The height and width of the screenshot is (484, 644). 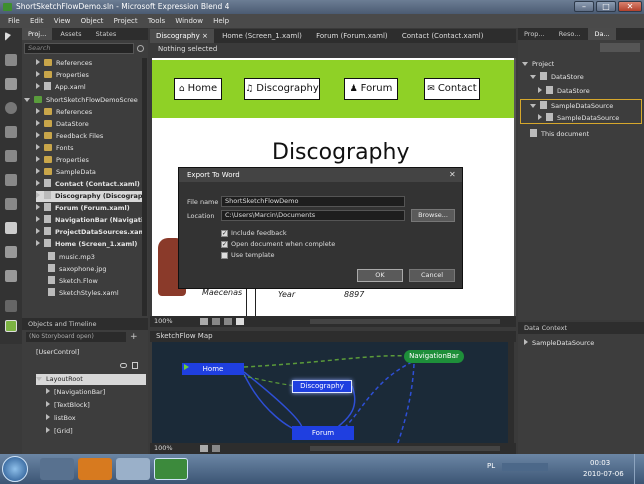 What do you see at coordinates (515, 187) in the screenshot?
I see `artboard-scrollbar` at bounding box center [515, 187].